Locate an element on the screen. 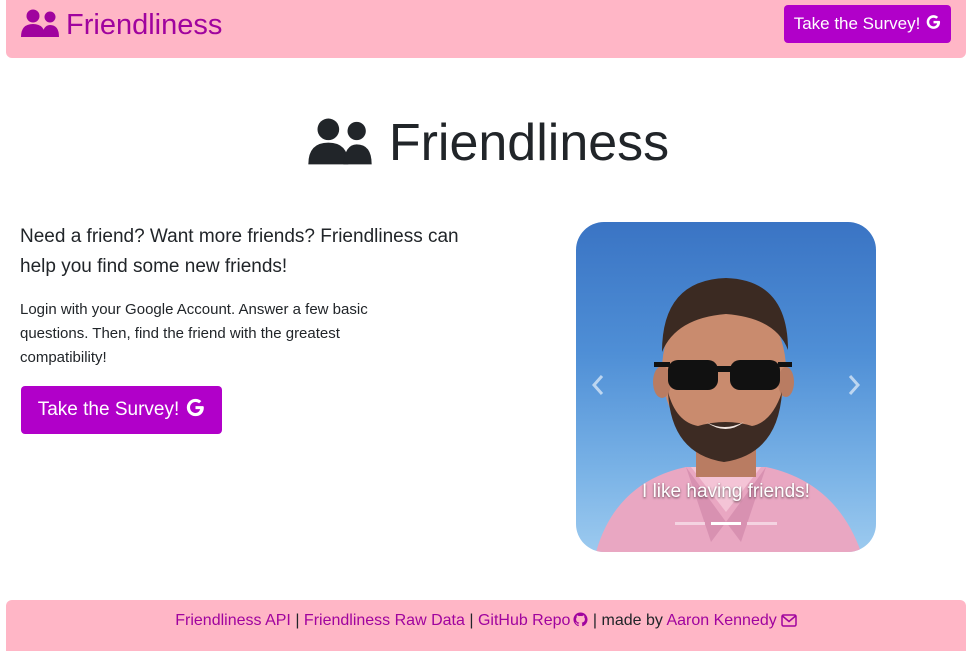 The height and width of the screenshot is (651, 974). made-by-text: made by is located at coordinates (632, 620).